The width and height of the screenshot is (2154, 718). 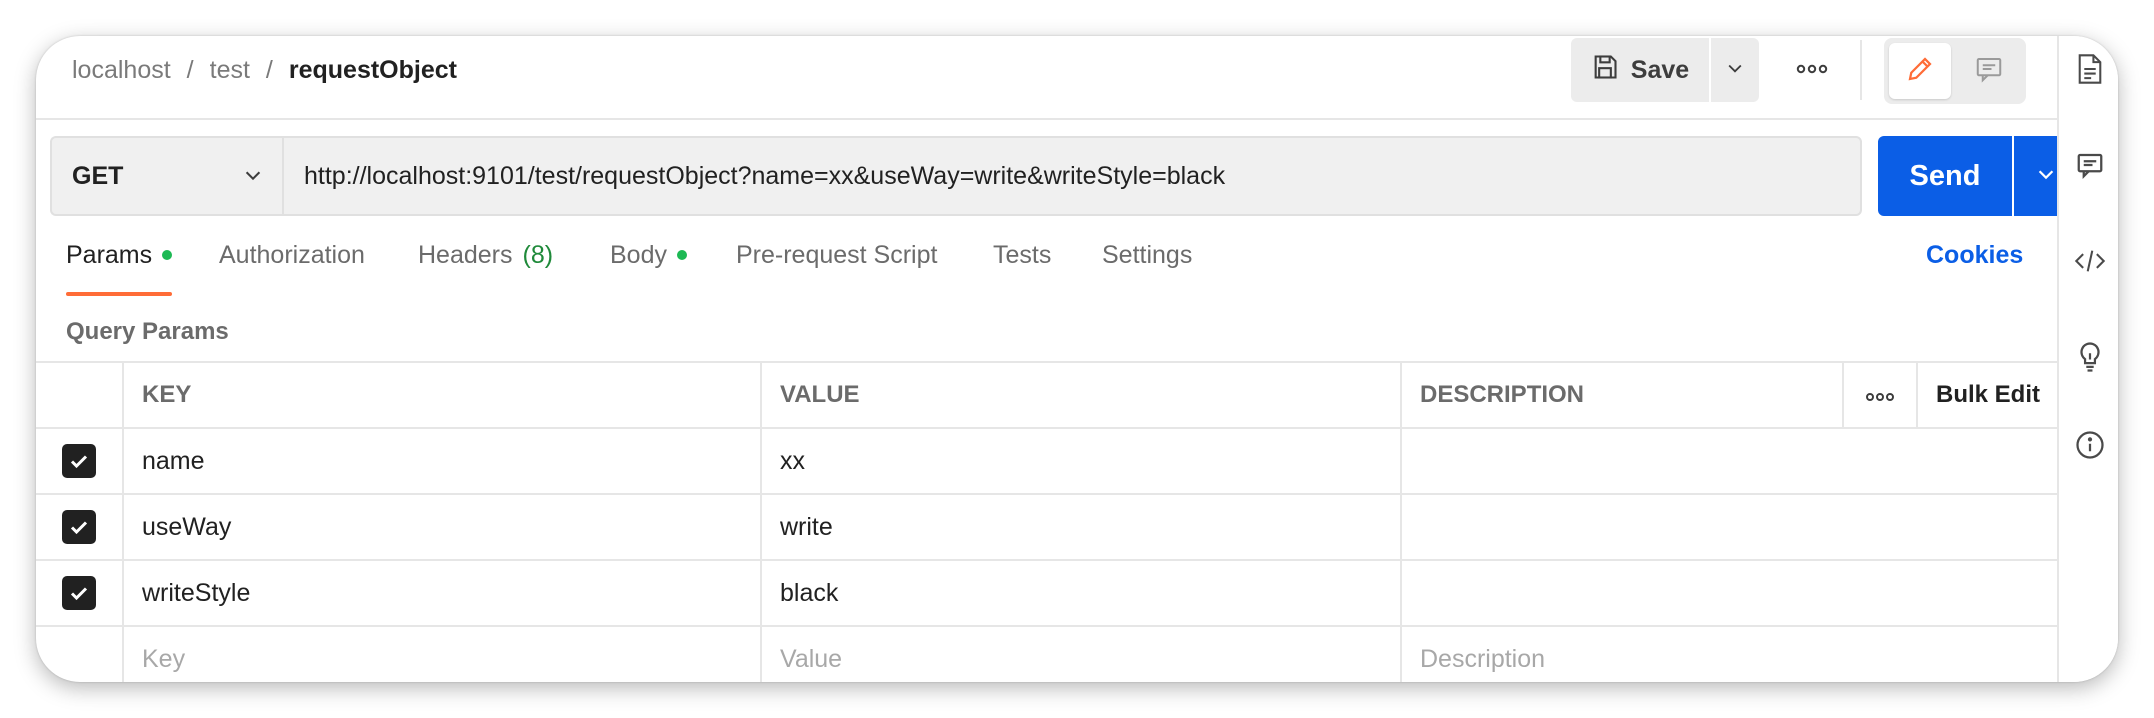 What do you see at coordinates (109, 255) in the screenshot?
I see `tab-label: Params` at bounding box center [109, 255].